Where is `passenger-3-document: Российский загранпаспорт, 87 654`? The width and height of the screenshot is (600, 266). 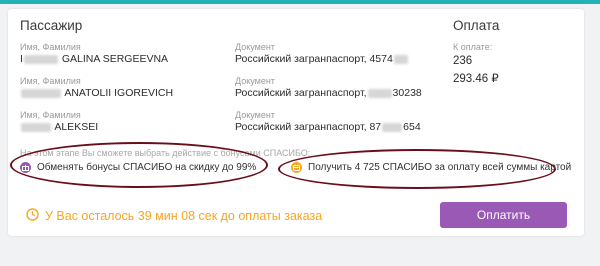 passenger-3-document: Российский загранпаспорт, 87 654 is located at coordinates (328, 127).